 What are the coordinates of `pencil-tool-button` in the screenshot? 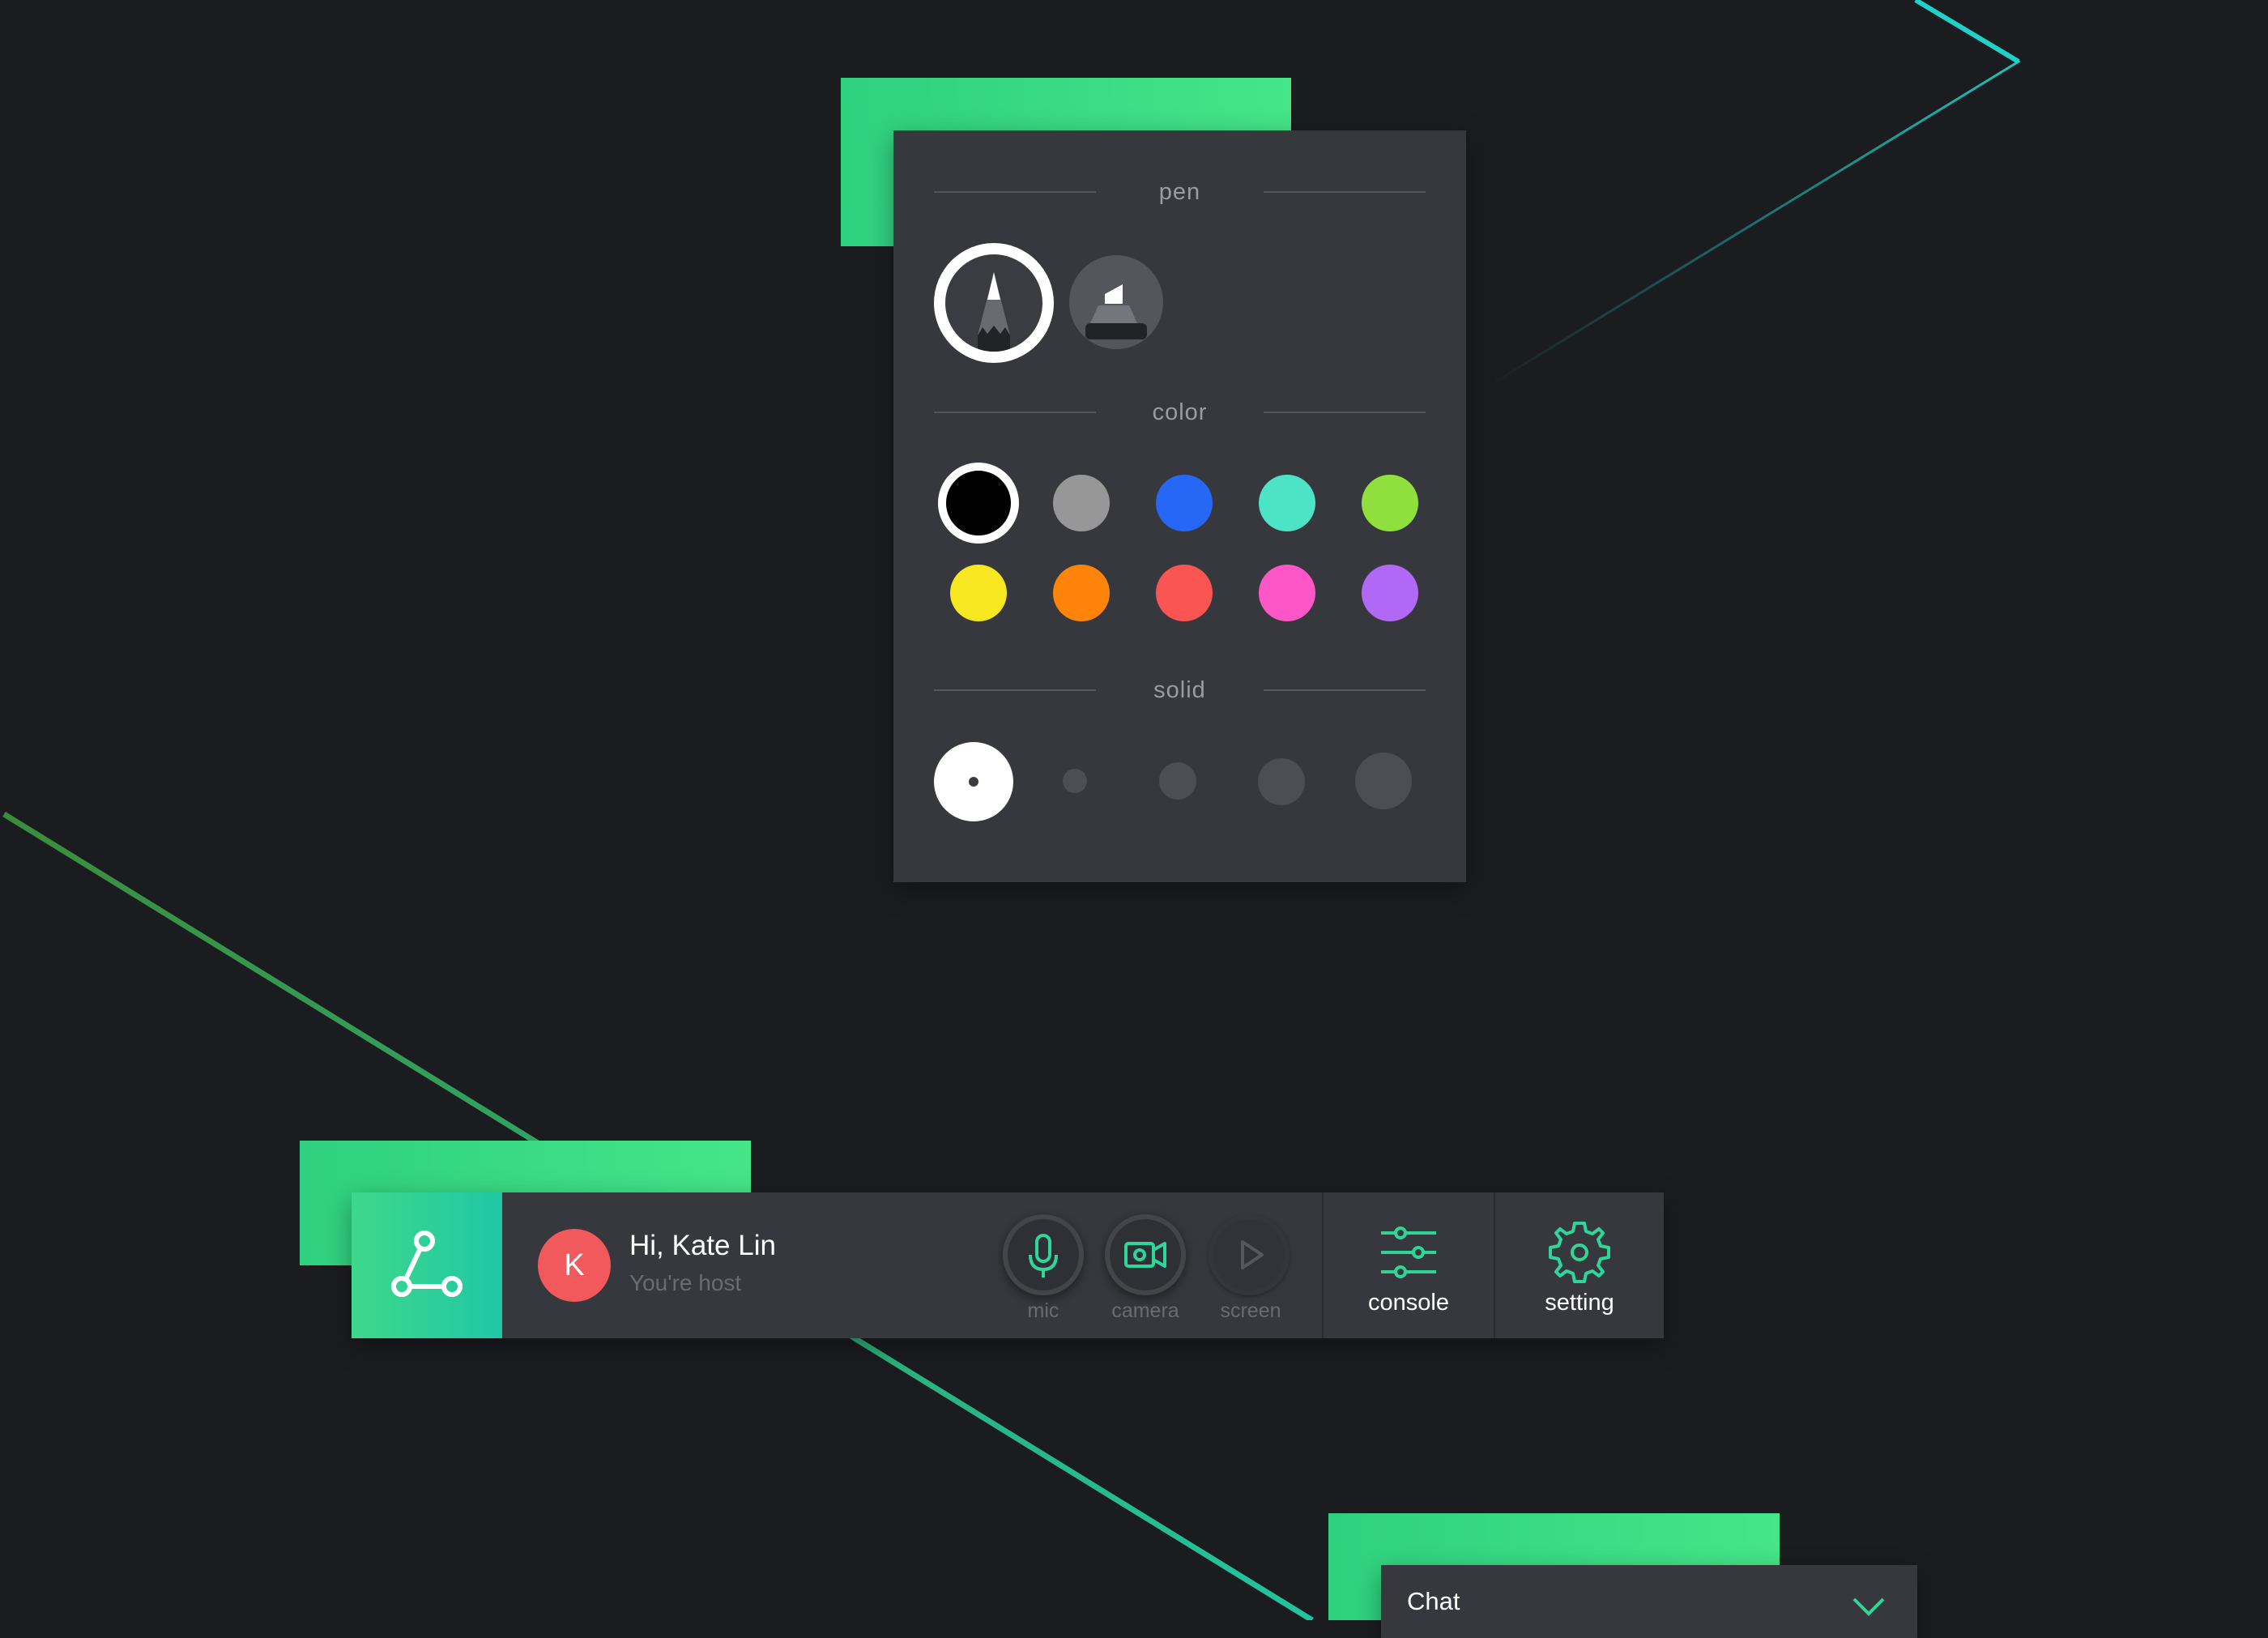 It's located at (994, 303).